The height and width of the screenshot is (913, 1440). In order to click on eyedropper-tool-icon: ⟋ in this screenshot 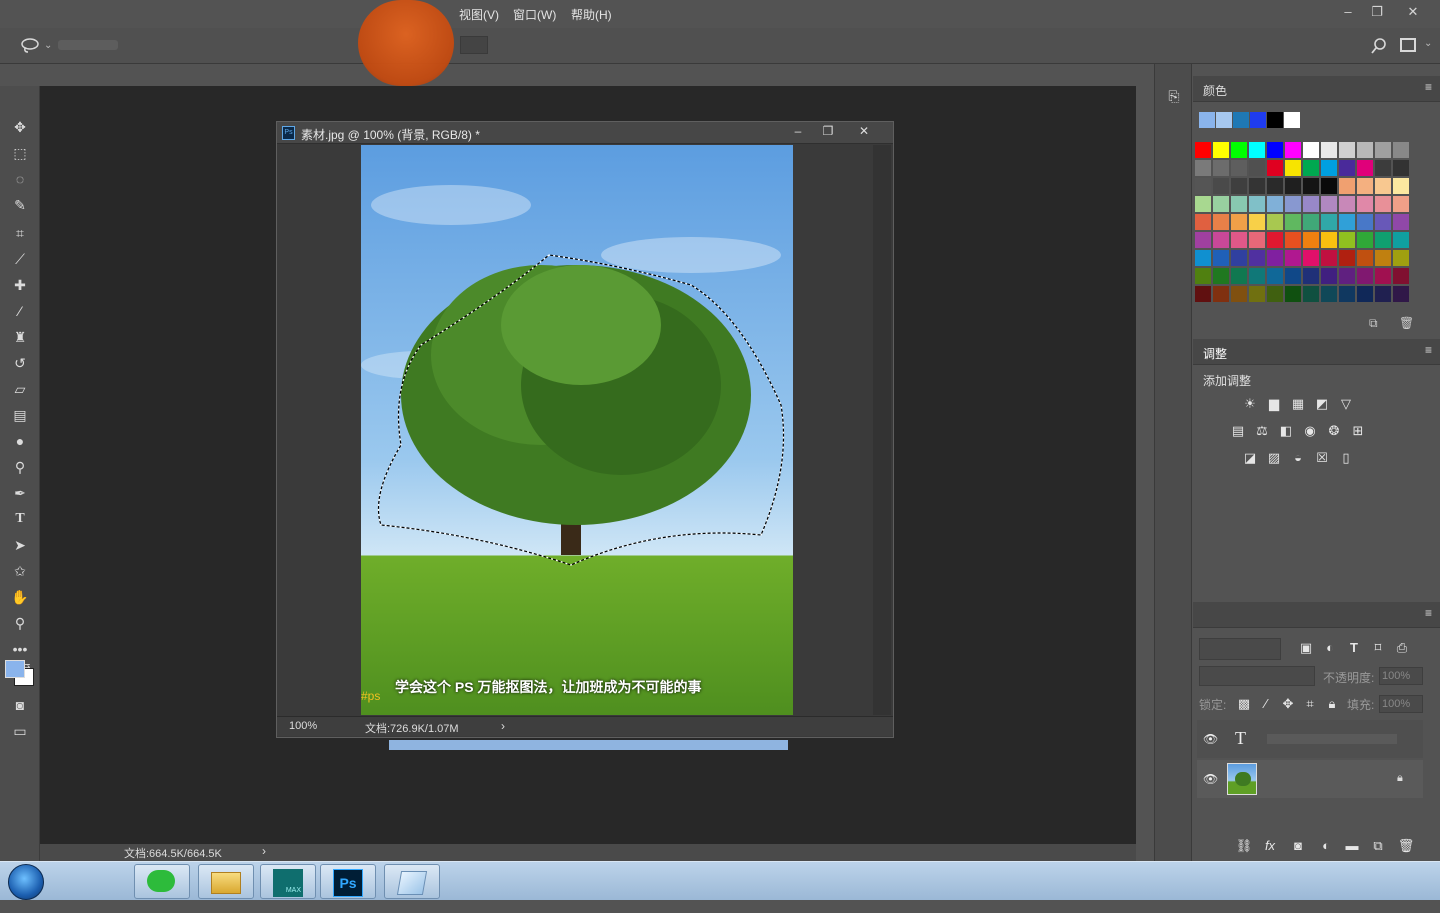, I will do `click(20, 259)`.